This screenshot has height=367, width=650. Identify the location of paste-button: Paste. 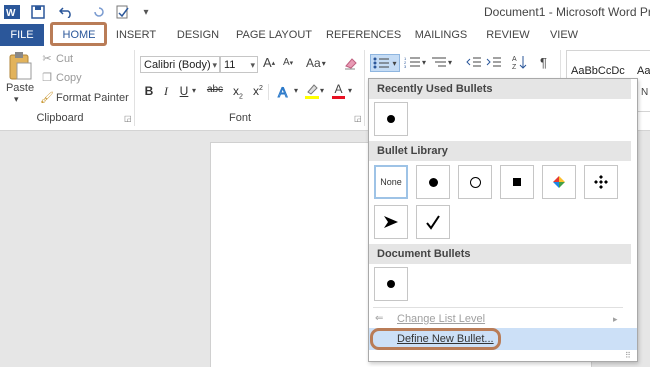
(20, 88).